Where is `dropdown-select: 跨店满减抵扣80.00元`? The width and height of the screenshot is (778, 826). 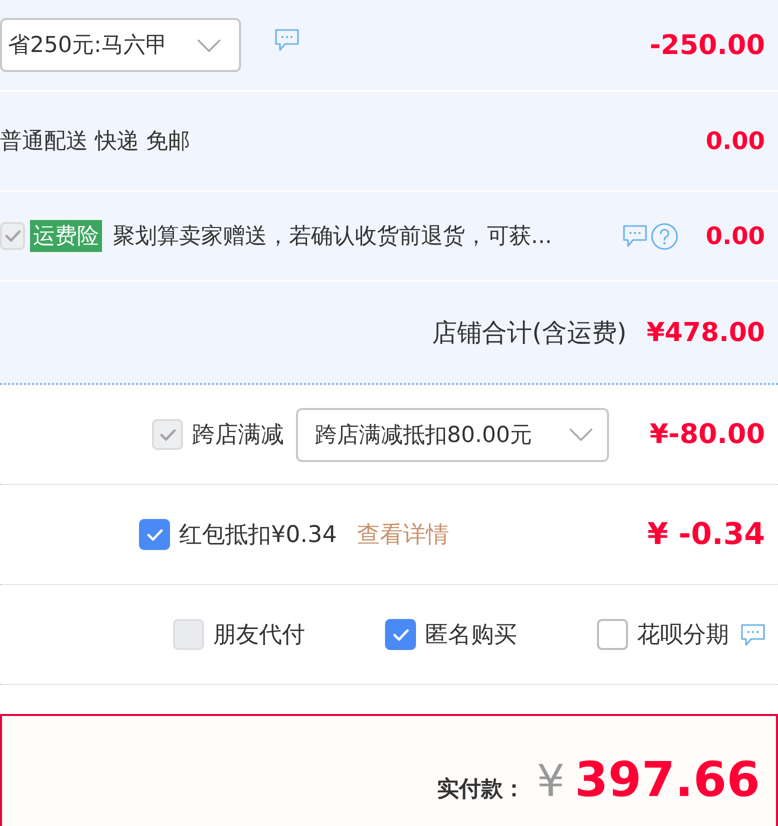
dropdown-select: 跨店满减抵扣80.00元 is located at coordinates (452, 435).